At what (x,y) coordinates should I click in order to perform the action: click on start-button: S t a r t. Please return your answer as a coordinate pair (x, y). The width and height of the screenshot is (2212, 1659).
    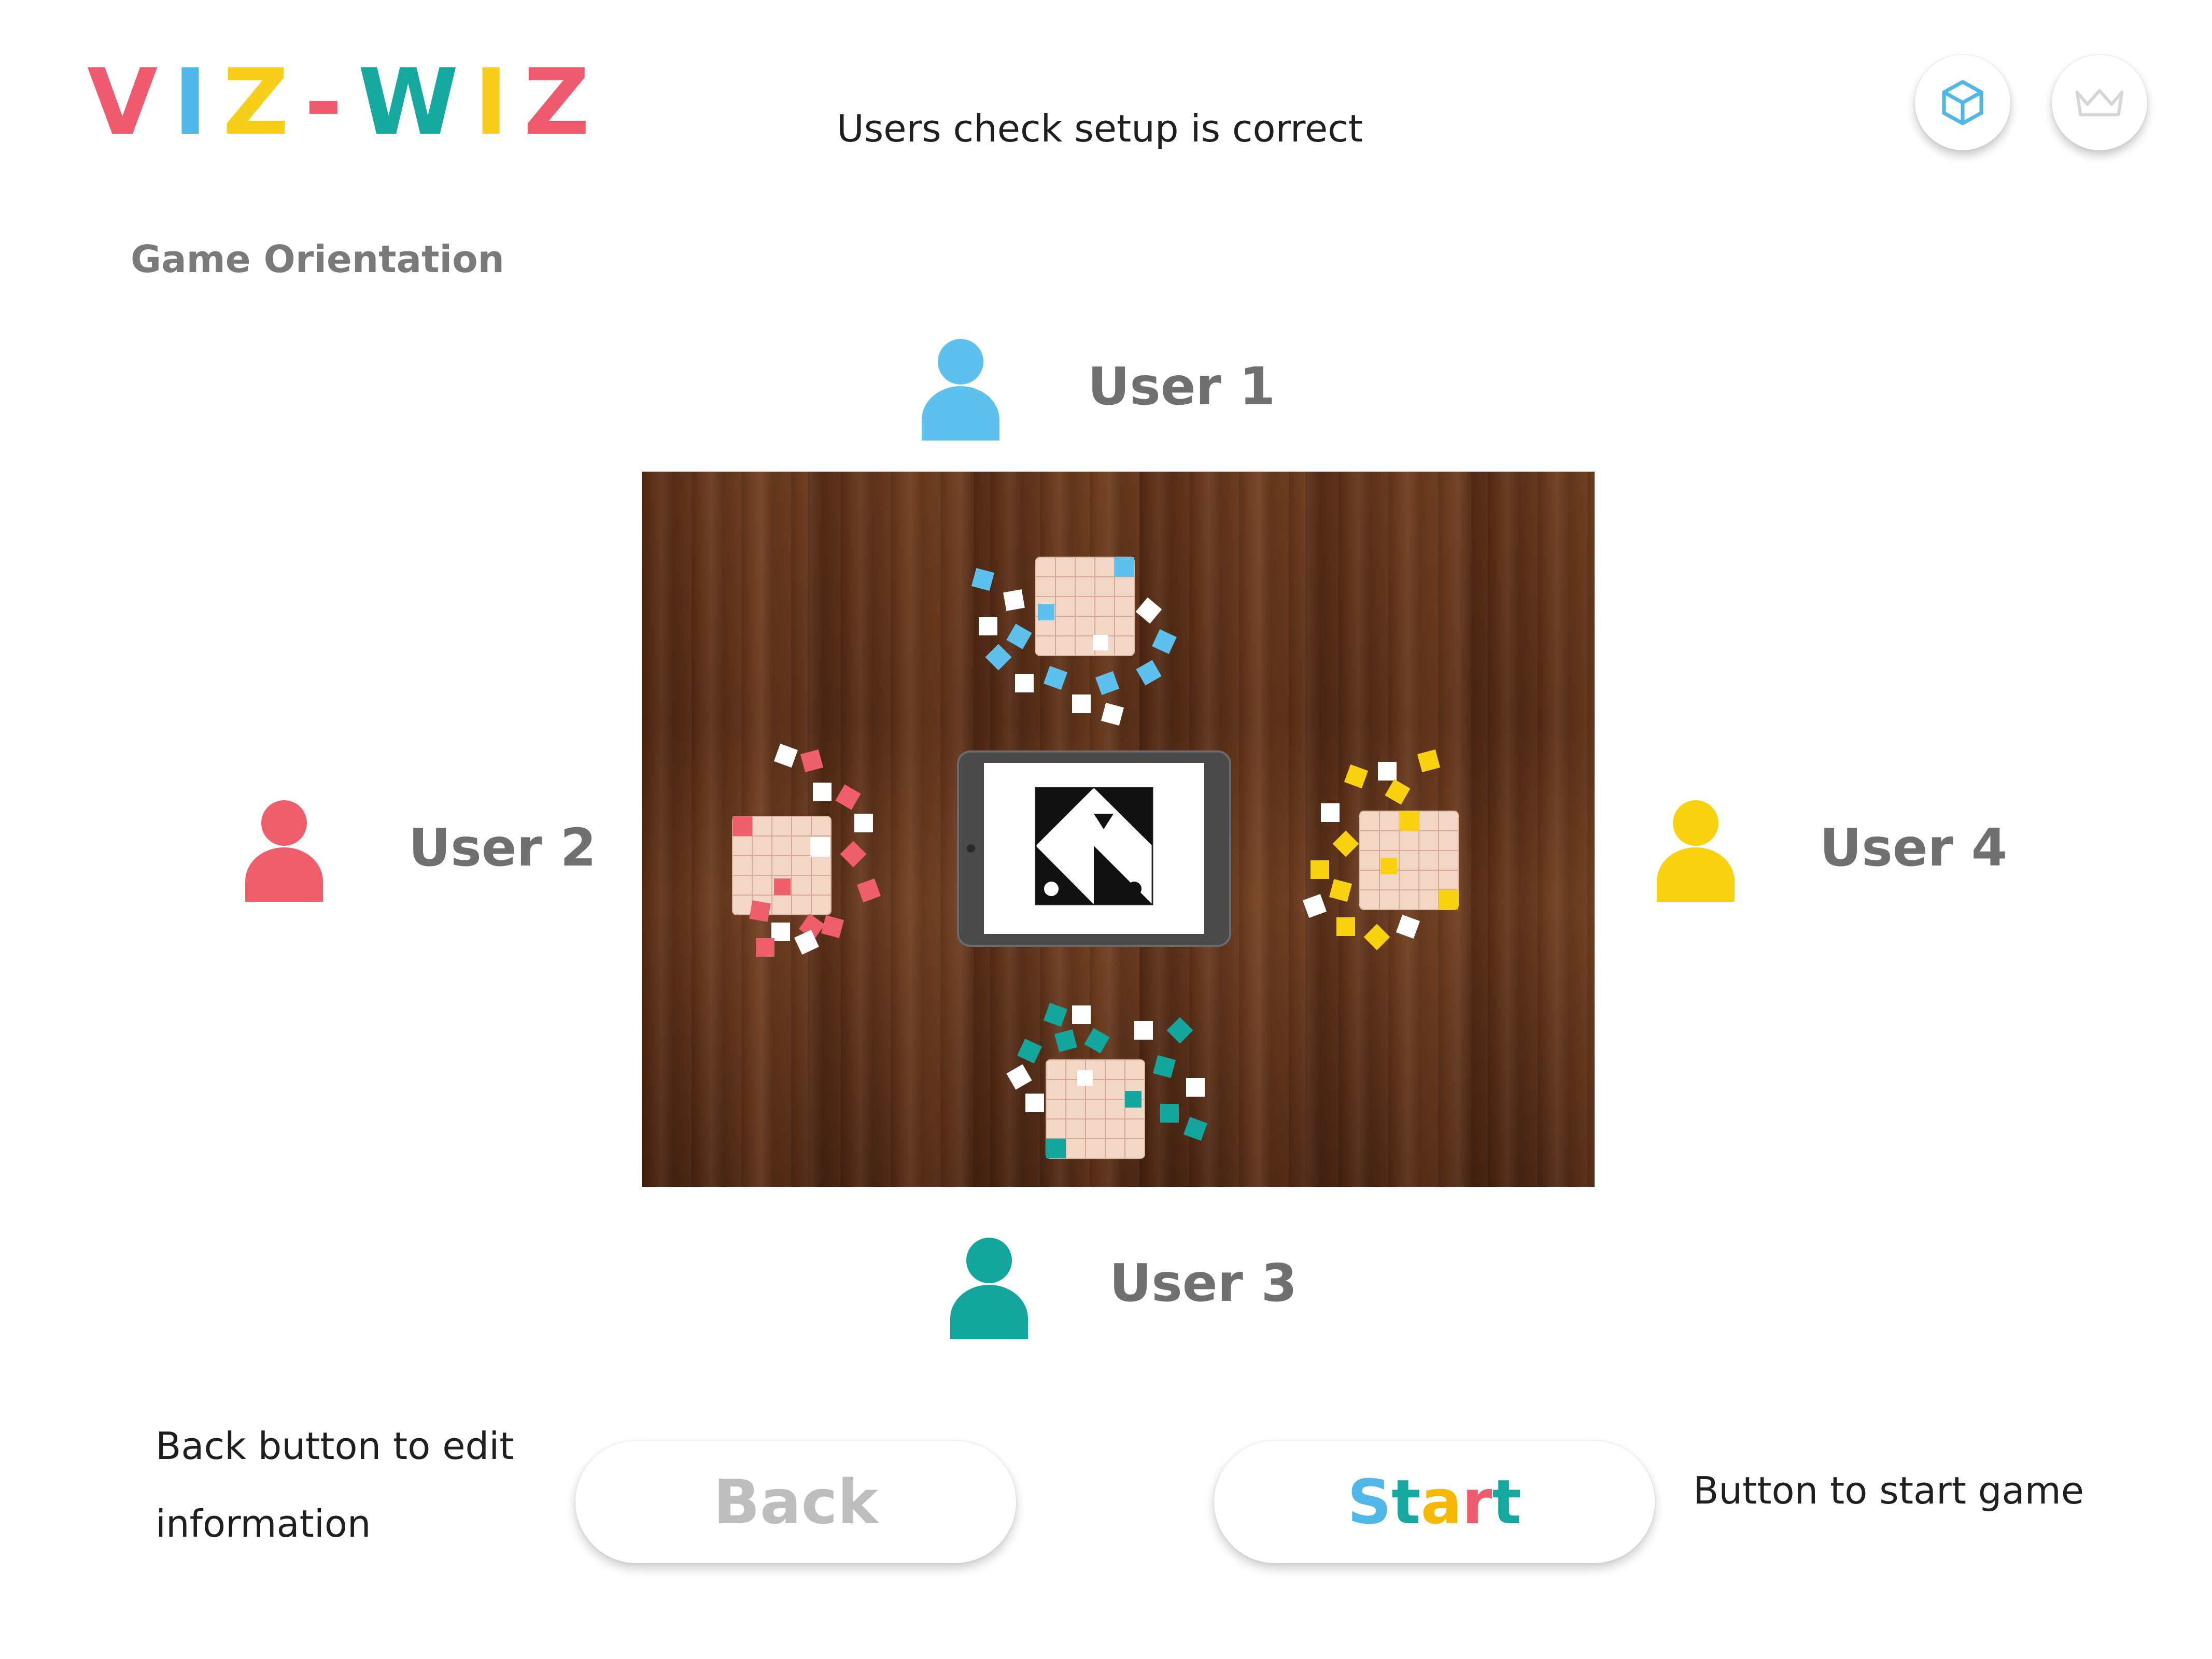
    Looking at the image, I should click on (1434, 1502).